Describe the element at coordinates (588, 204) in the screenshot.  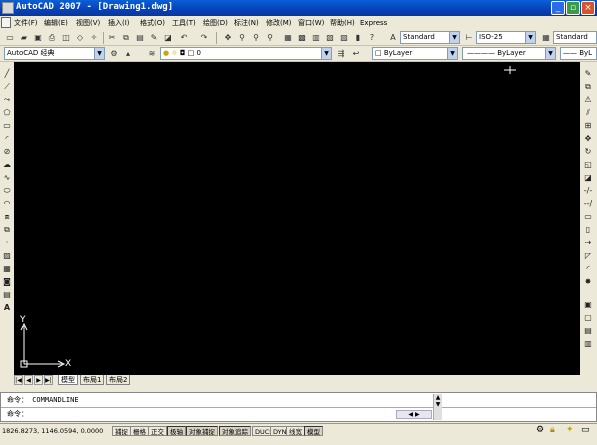
I see `extend-icon: --/` at that location.